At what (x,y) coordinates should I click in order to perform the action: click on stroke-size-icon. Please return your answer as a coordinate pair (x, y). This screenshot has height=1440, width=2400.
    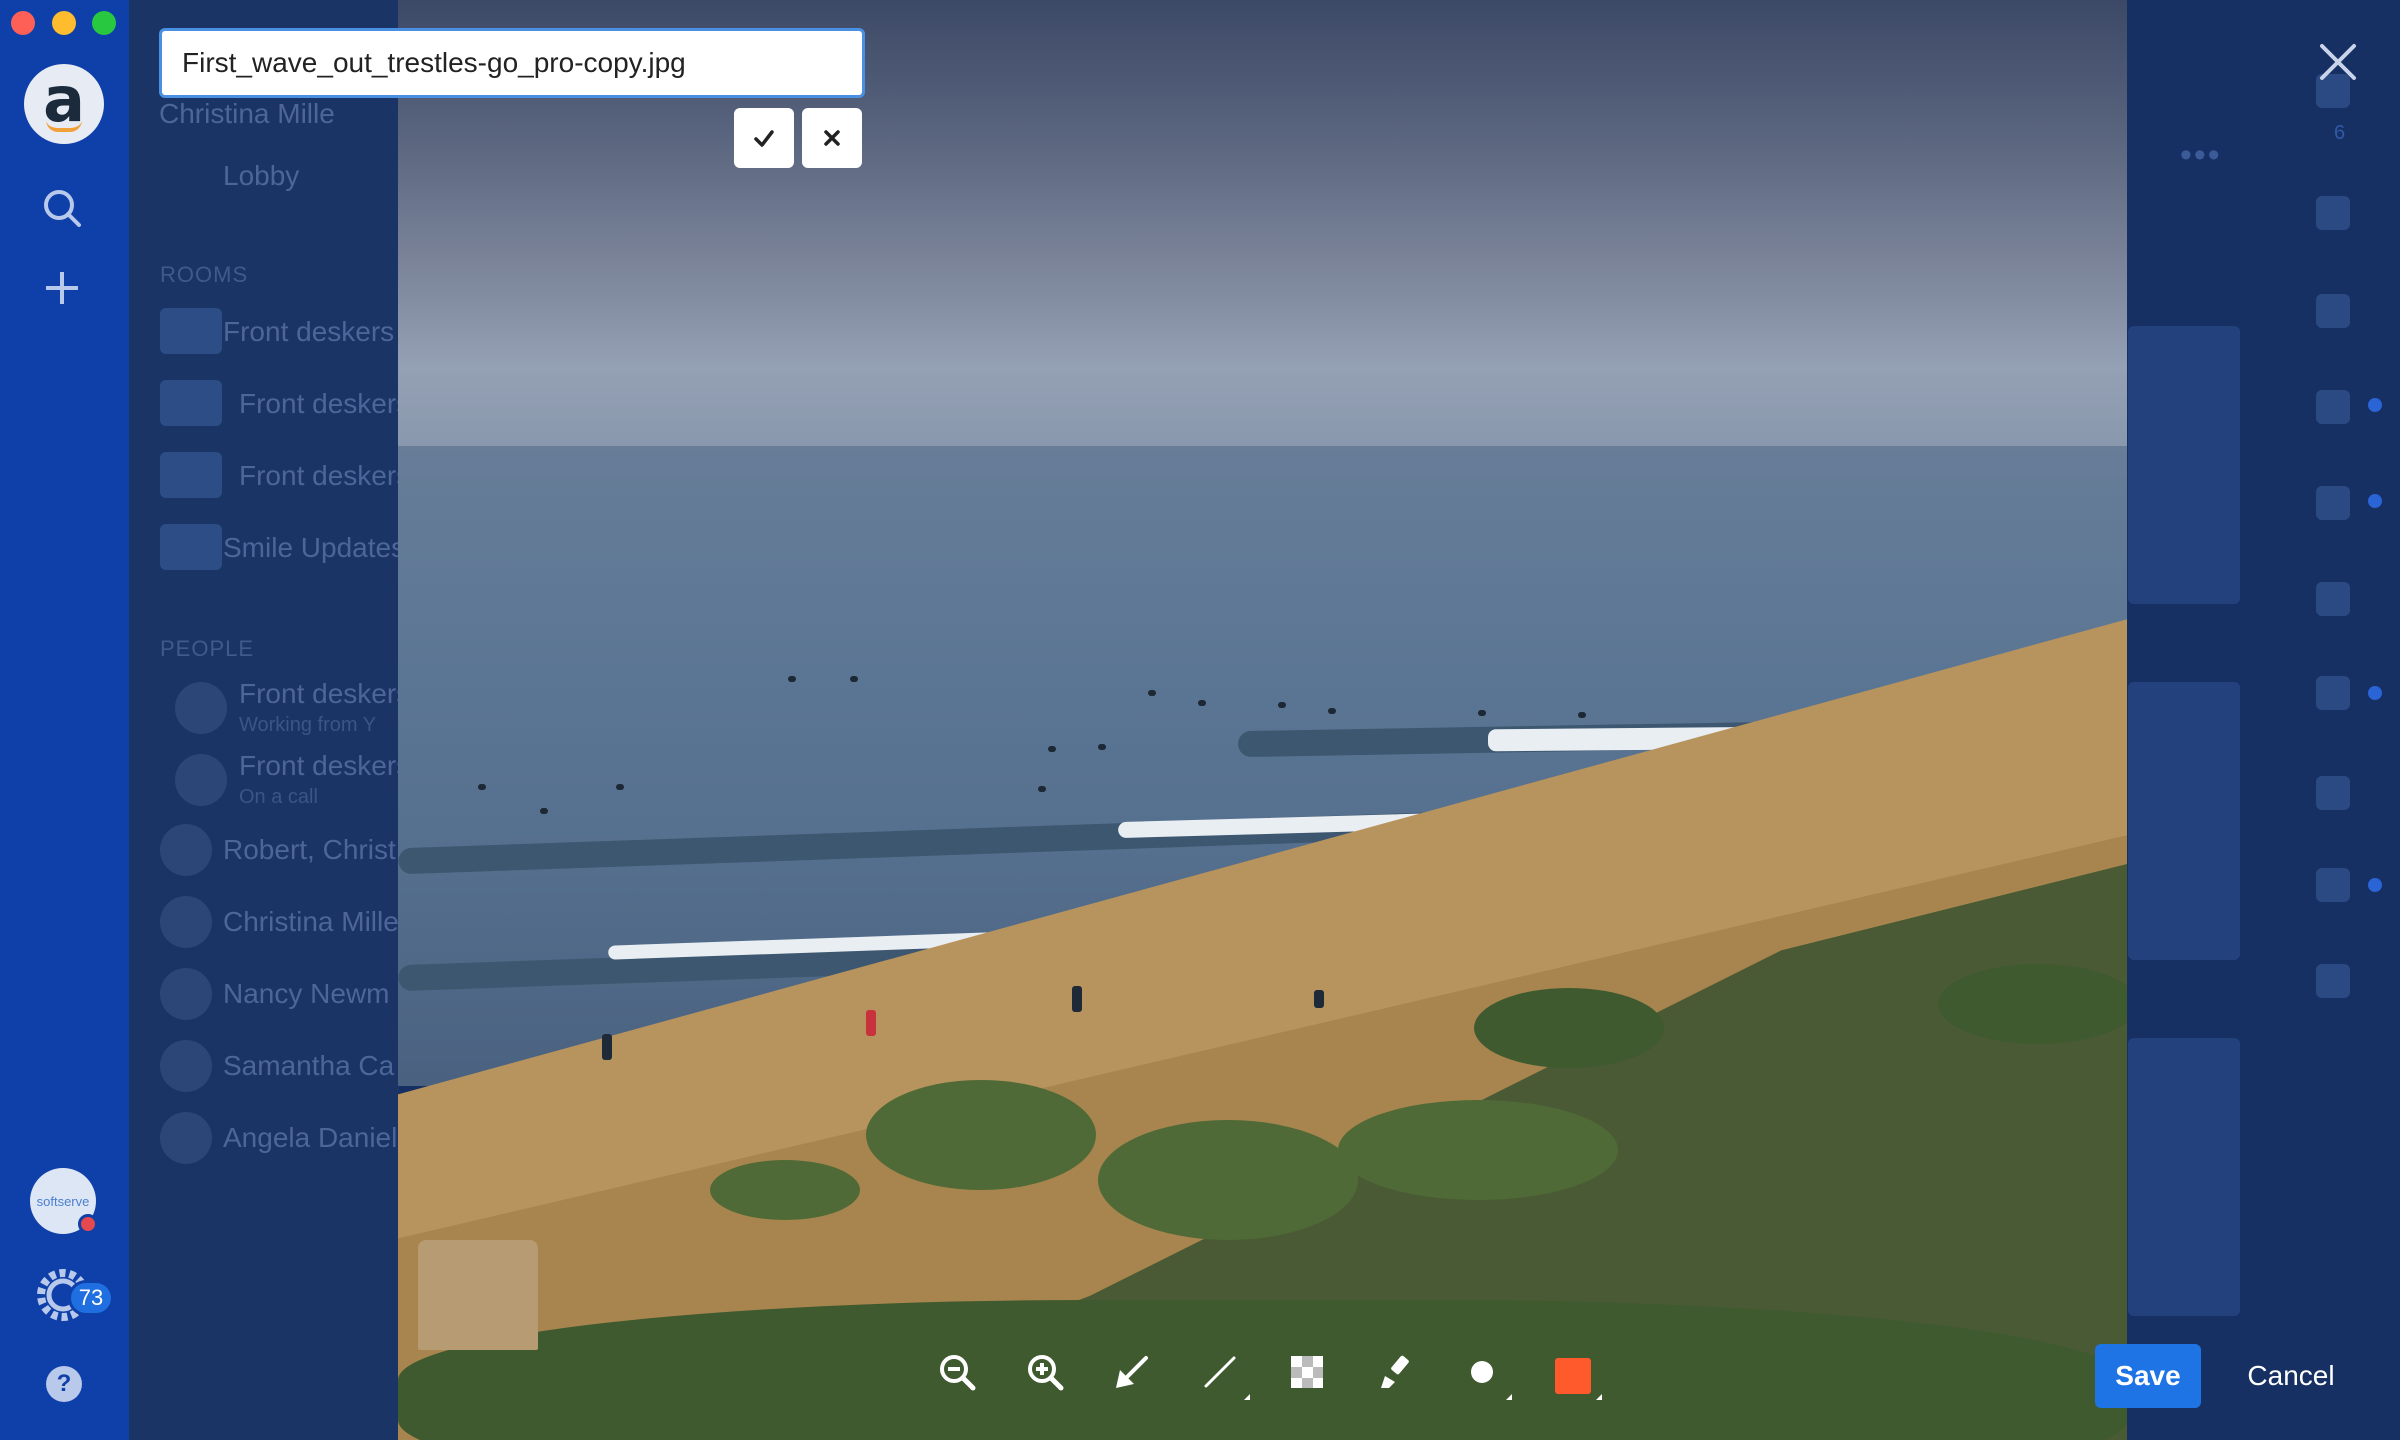
    Looking at the image, I should click on (1482, 1372).